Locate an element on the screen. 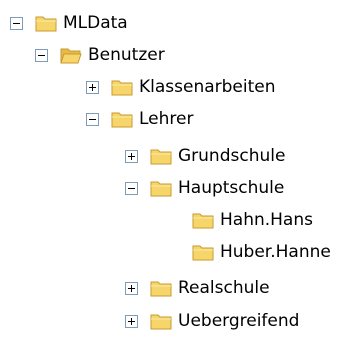 Image resolution: width=363 pixels, height=340 pixels. tree-node-benutzer: Benutzer is located at coordinates (100, 55).